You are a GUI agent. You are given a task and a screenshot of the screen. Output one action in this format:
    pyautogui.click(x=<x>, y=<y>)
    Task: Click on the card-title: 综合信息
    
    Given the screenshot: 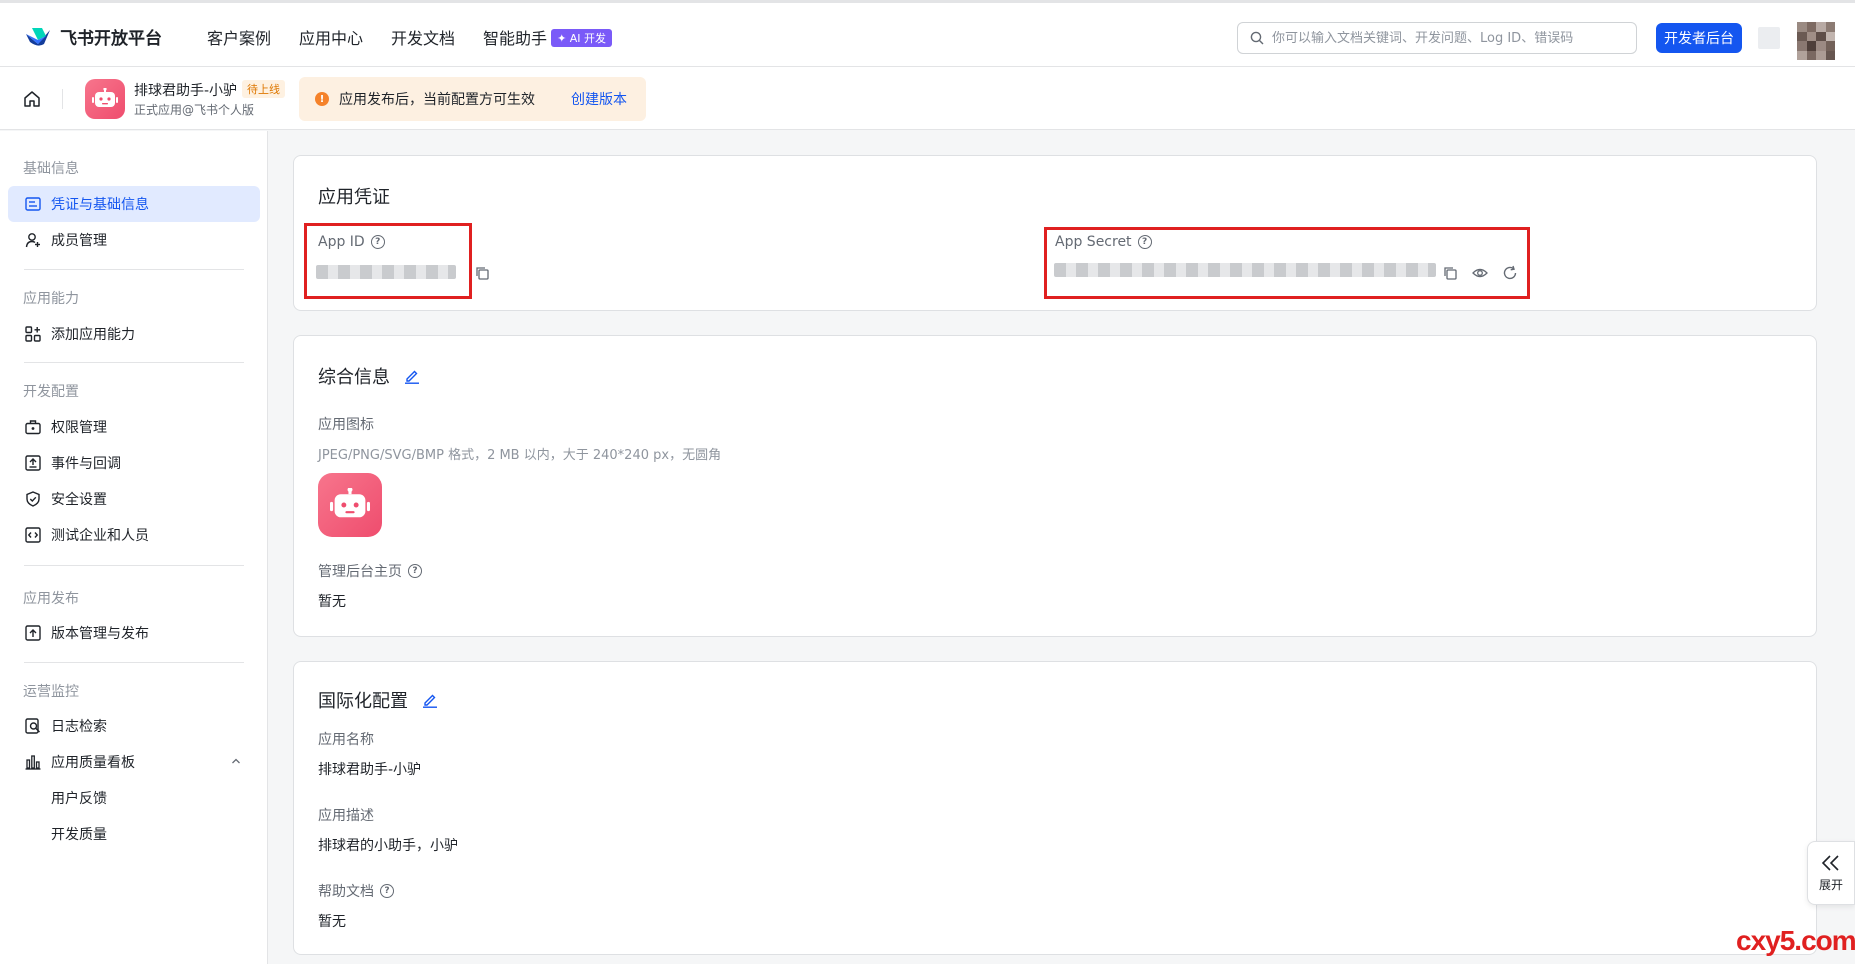 What is the action you would take?
    pyautogui.click(x=369, y=376)
    